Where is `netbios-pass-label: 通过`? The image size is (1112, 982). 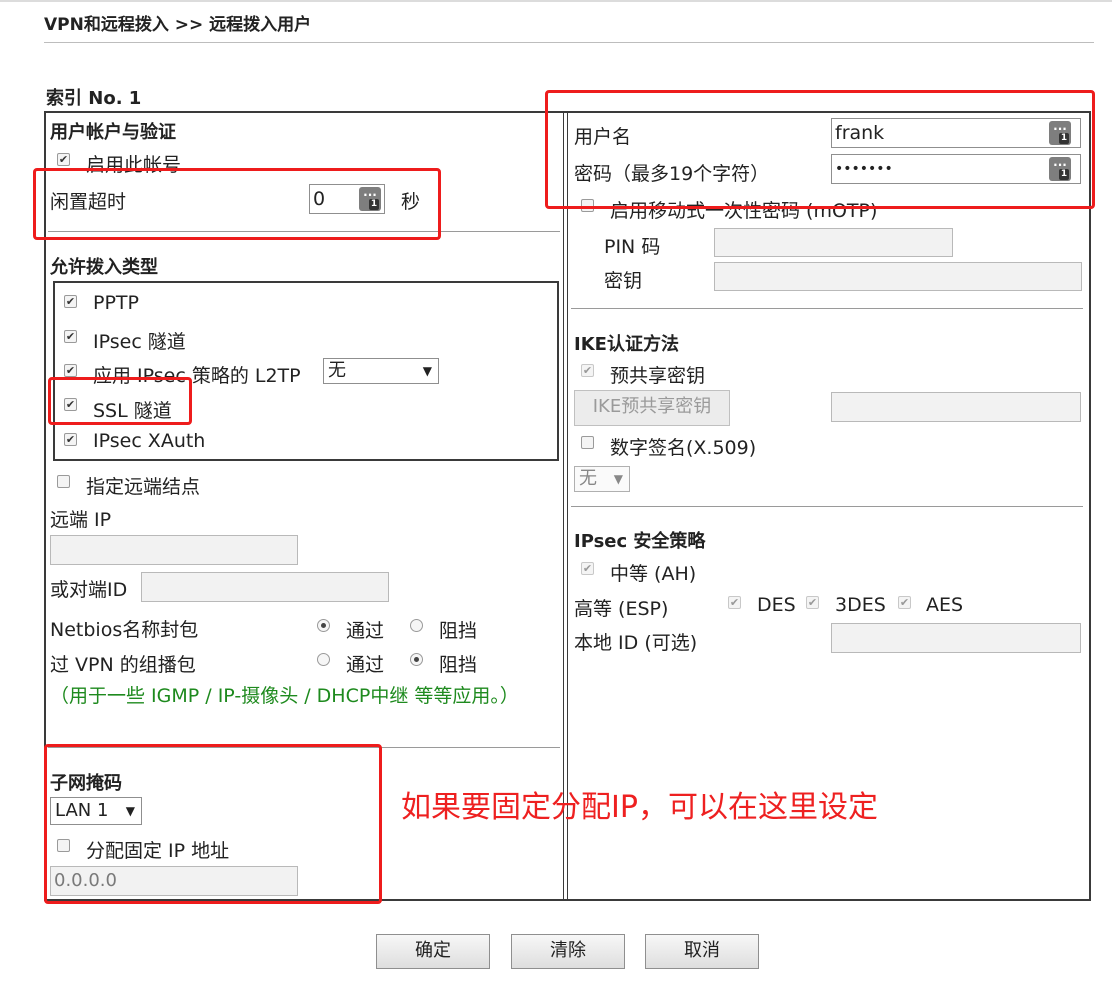
netbios-pass-label: 通过 is located at coordinates (365, 631).